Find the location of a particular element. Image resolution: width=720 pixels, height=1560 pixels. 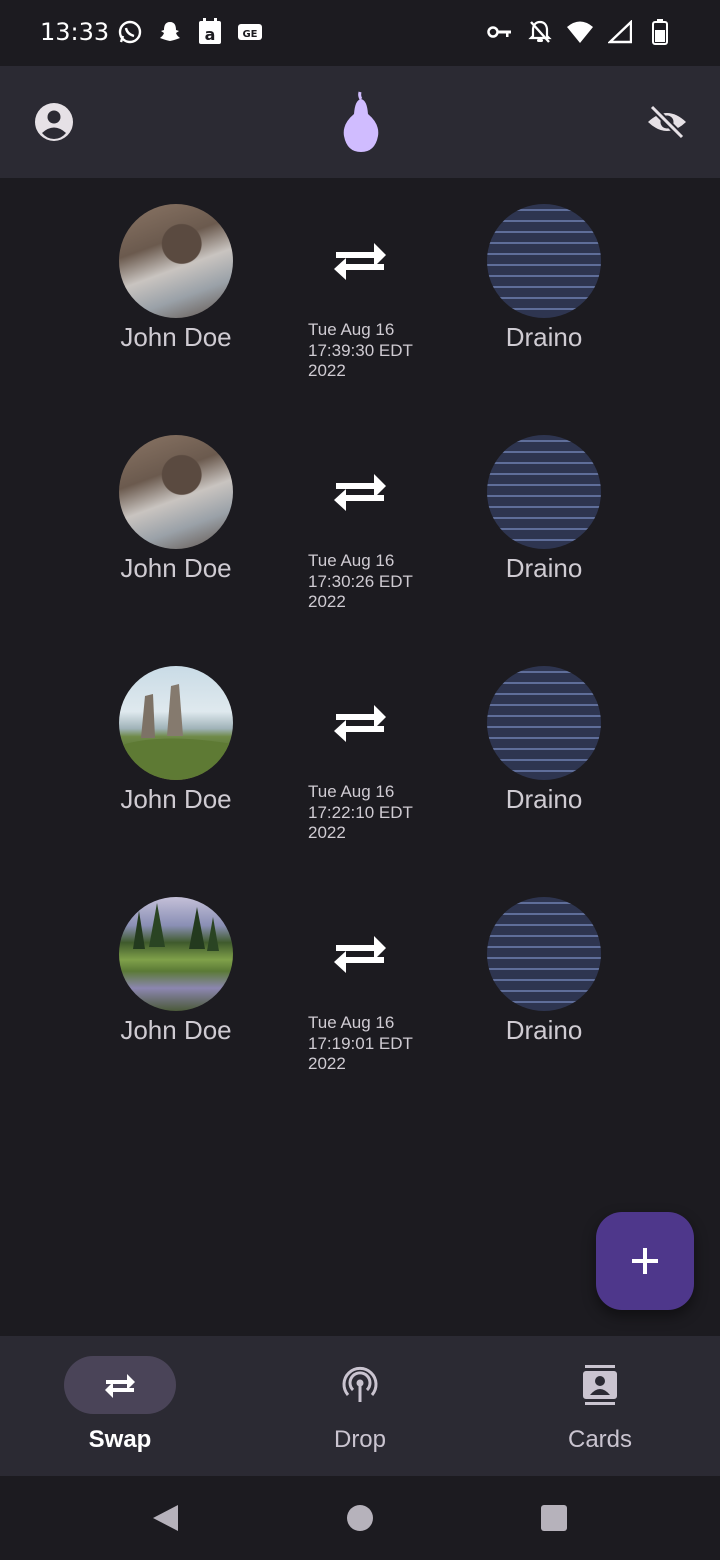

swap-timestamp: Tue Aug 16 17:19:01 EDT 2022 is located at coordinates (360, 1043).